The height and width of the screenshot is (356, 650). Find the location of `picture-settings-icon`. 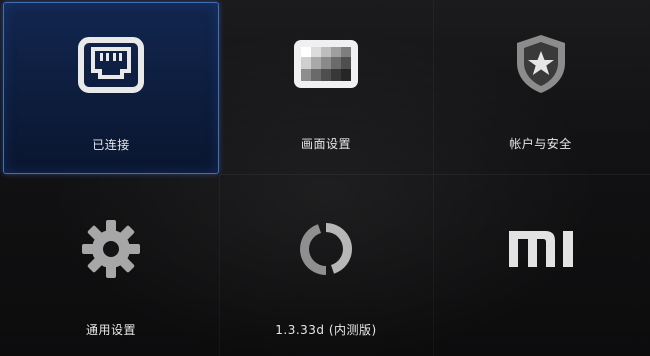

picture-settings-icon is located at coordinates (326, 64).